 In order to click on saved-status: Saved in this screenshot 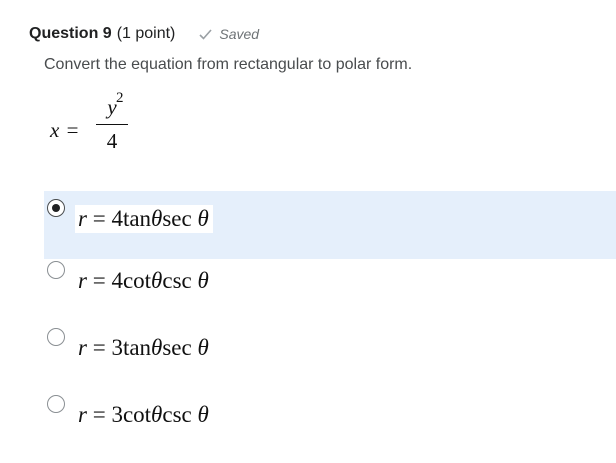, I will do `click(229, 34)`.